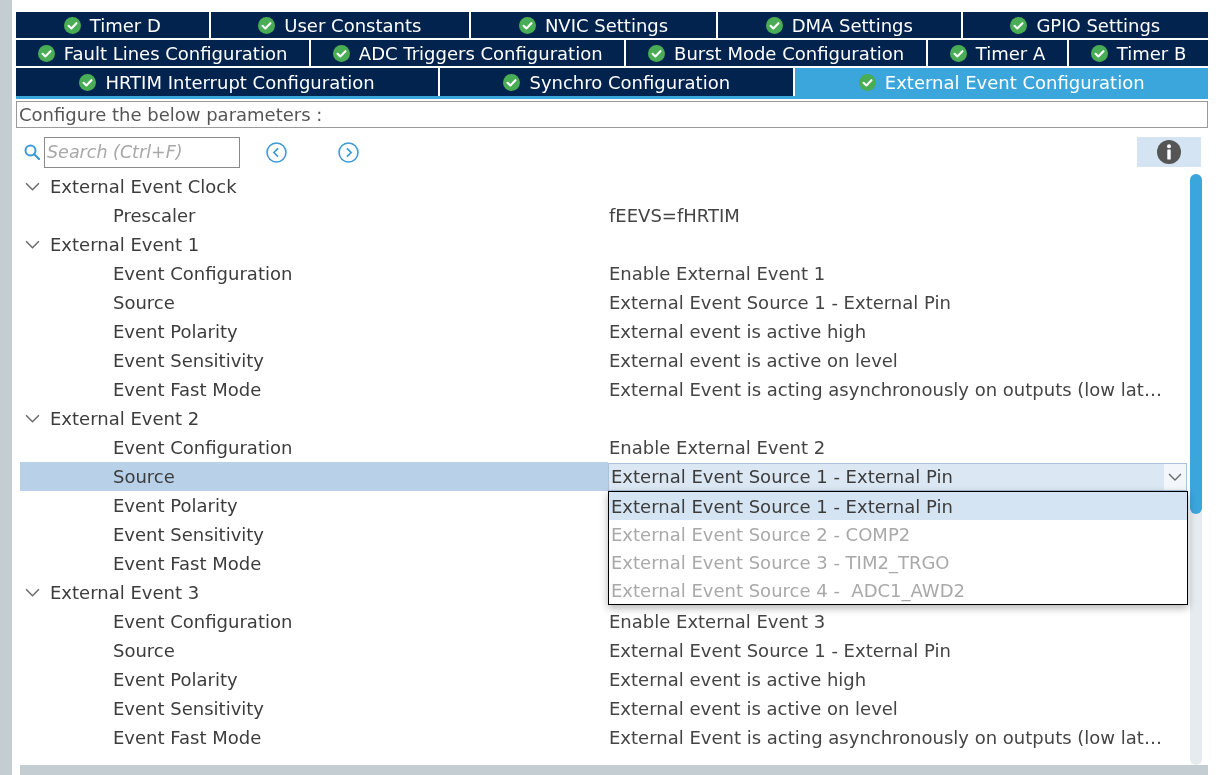 Image resolution: width=1222 pixels, height=775 pixels. What do you see at coordinates (468, 53) in the screenshot?
I see `tab: ADC Triggers Configuration` at bounding box center [468, 53].